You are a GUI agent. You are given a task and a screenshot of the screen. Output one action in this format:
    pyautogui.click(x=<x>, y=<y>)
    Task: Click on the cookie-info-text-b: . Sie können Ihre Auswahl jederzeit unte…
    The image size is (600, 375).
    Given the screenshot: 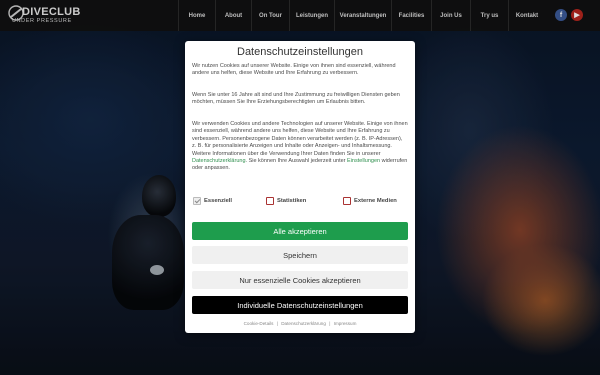 What is the action you would take?
    pyautogui.click(x=296, y=161)
    